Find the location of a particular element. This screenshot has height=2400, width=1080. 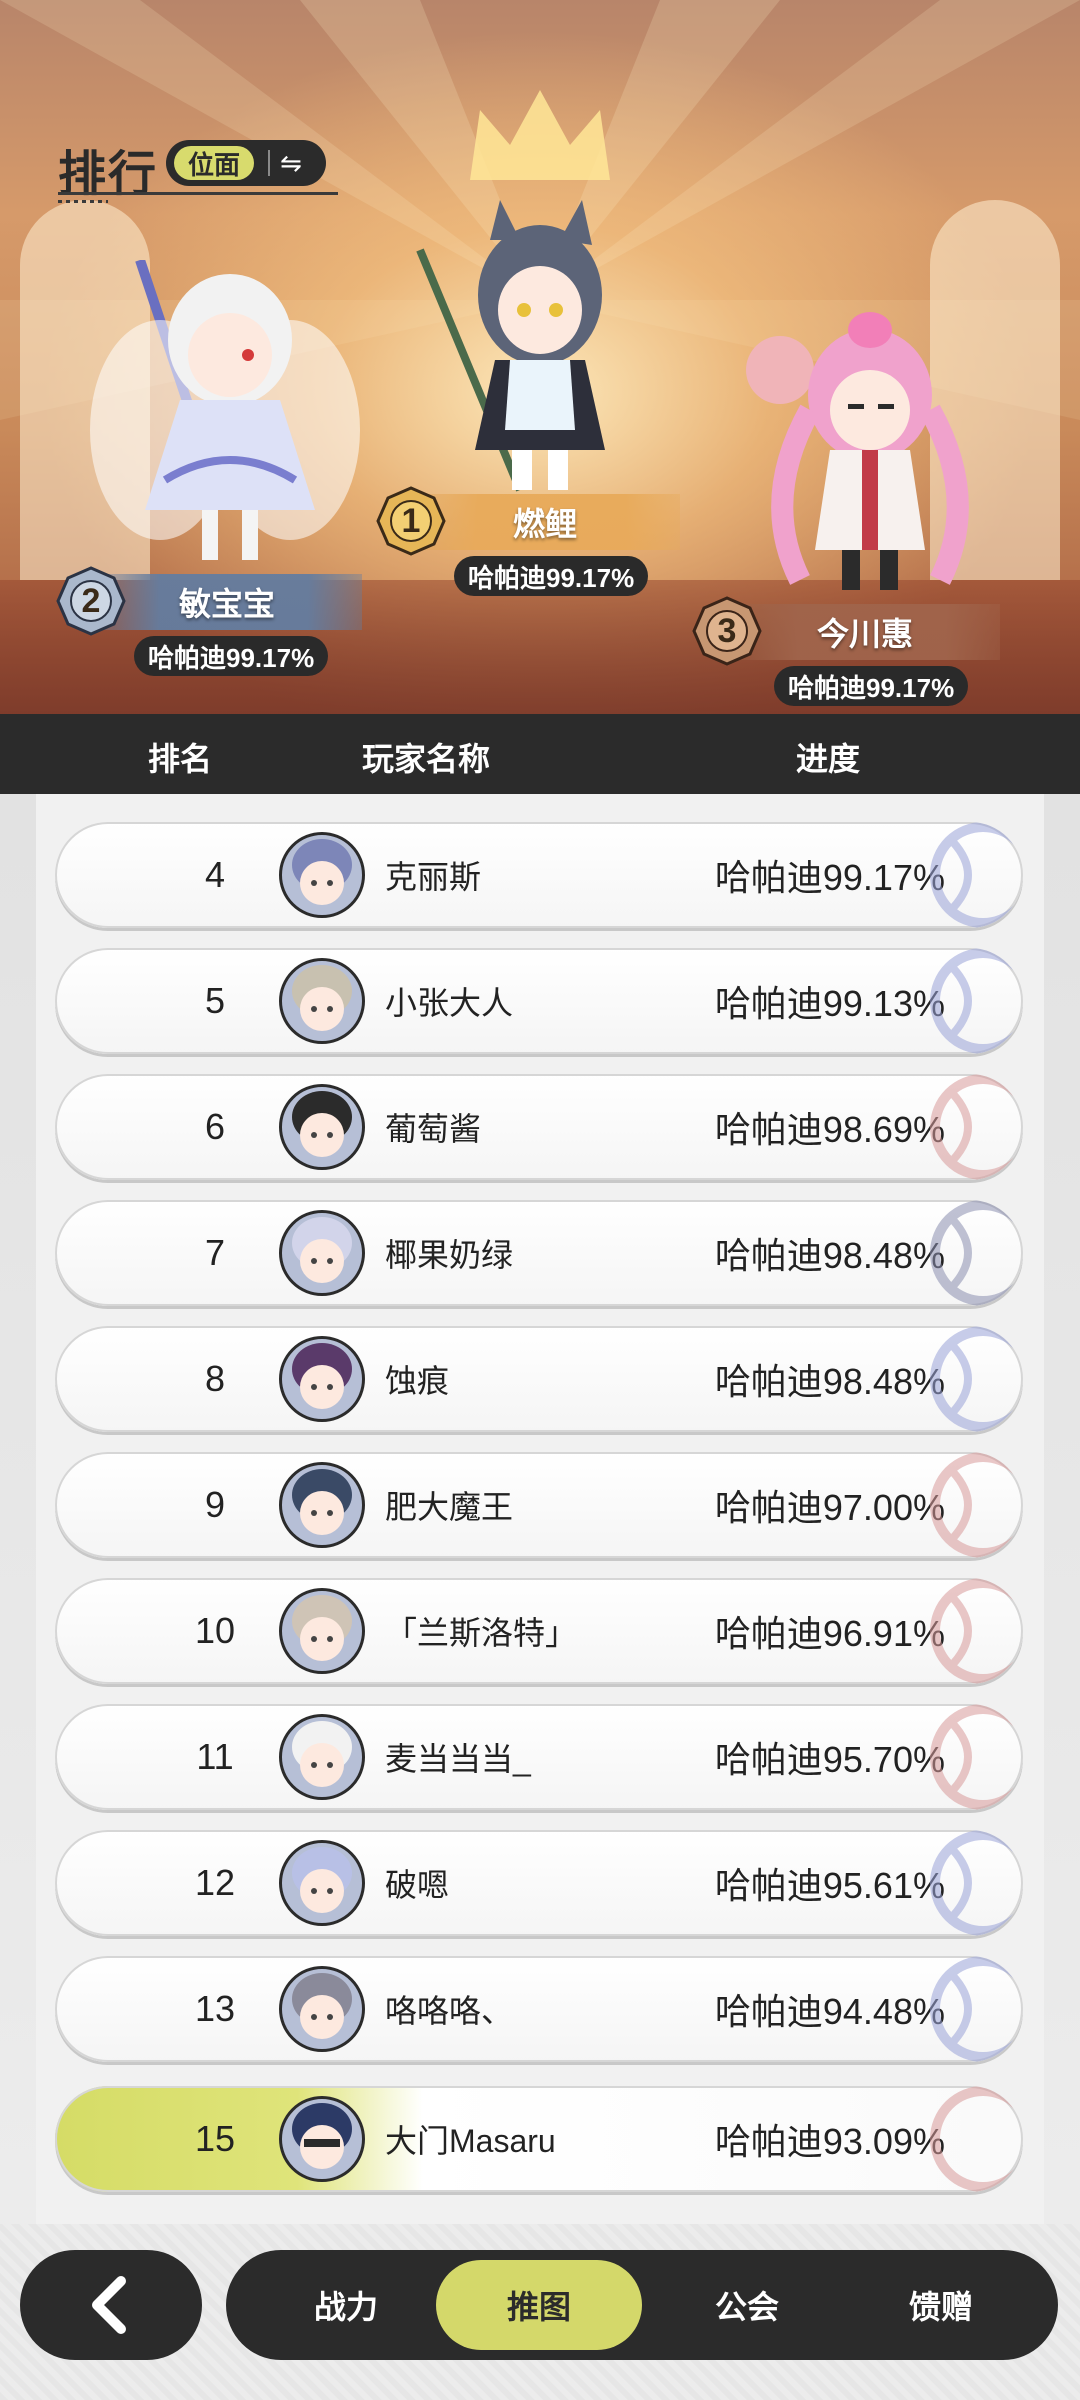

throne-crown-decoration is located at coordinates (540, 135).